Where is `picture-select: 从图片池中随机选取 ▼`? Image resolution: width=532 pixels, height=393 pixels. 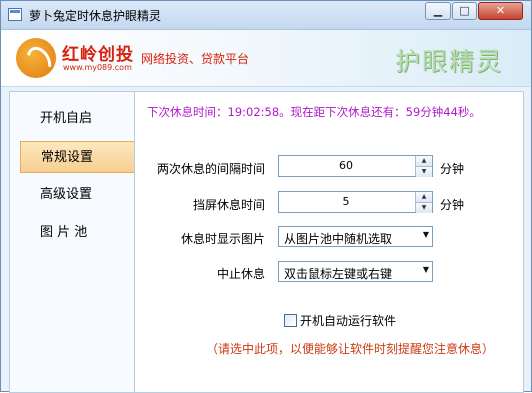
picture-select: 从图片池中随机选取 ▼ is located at coordinates (355, 236).